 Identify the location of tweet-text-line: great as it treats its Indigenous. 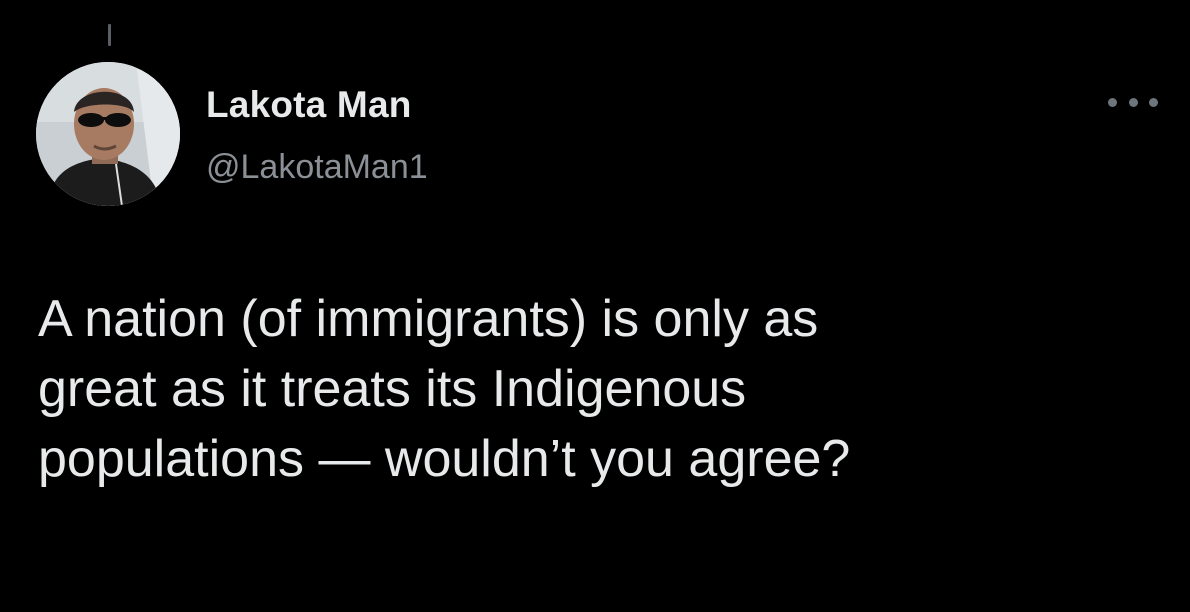
(392, 389).